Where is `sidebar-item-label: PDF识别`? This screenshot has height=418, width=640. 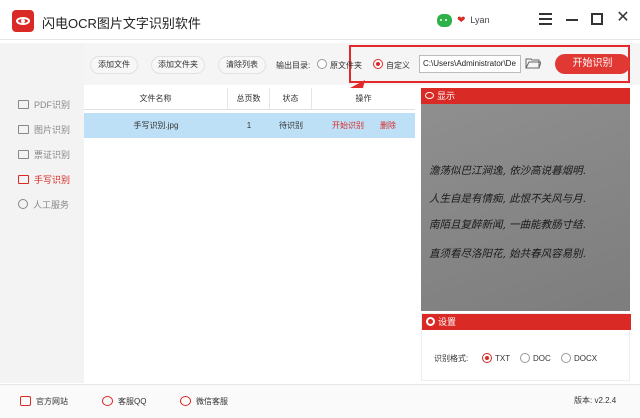 sidebar-item-label: PDF识别 is located at coordinates (52, 104).